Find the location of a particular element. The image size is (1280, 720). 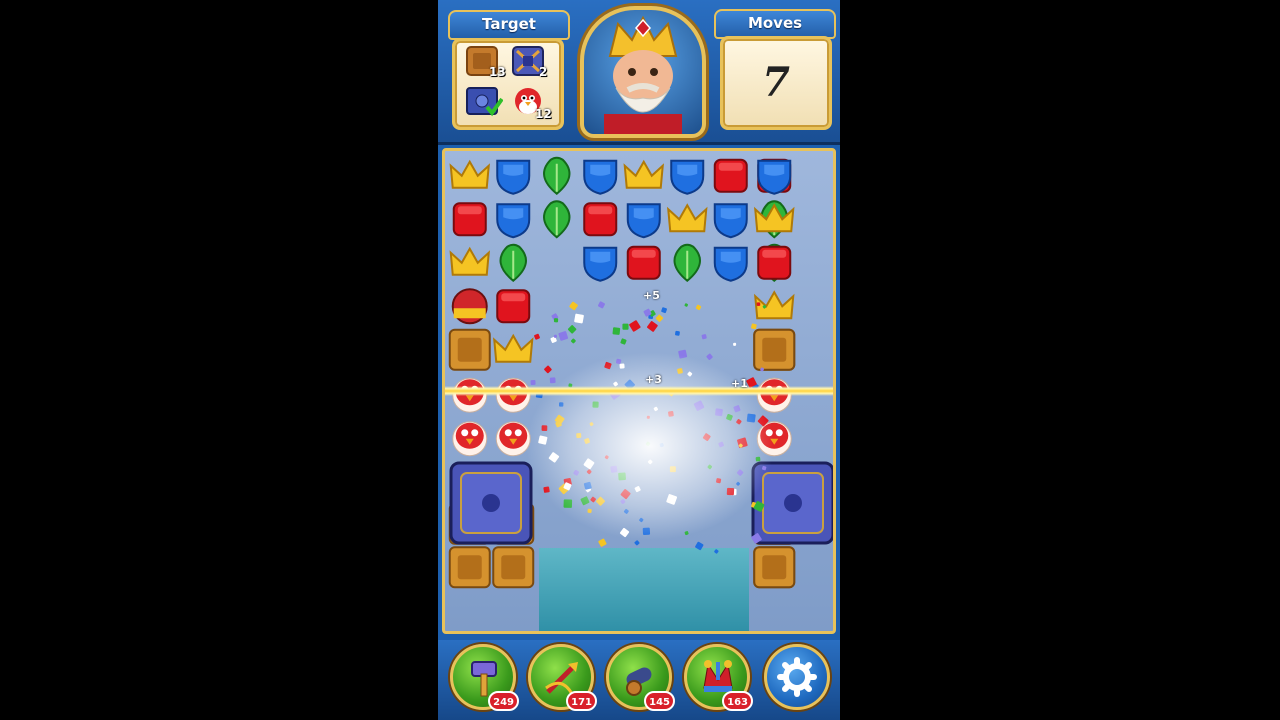

gear-icon is located at coordinates (797, 677).